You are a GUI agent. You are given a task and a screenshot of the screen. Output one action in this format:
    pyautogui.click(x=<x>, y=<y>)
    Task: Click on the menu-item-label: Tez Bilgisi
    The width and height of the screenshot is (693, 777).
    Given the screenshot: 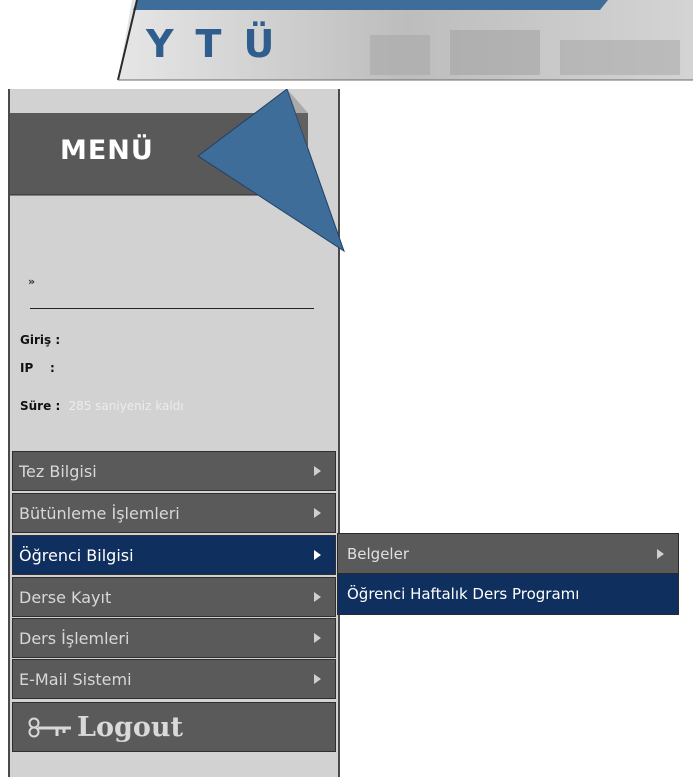 What is the action you would take?
    pyautogui.click(x=58, y=471)
    